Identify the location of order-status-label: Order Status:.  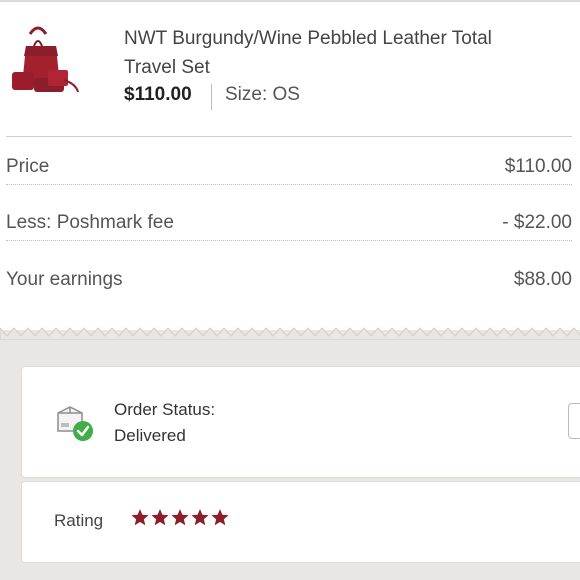
(165, 409).